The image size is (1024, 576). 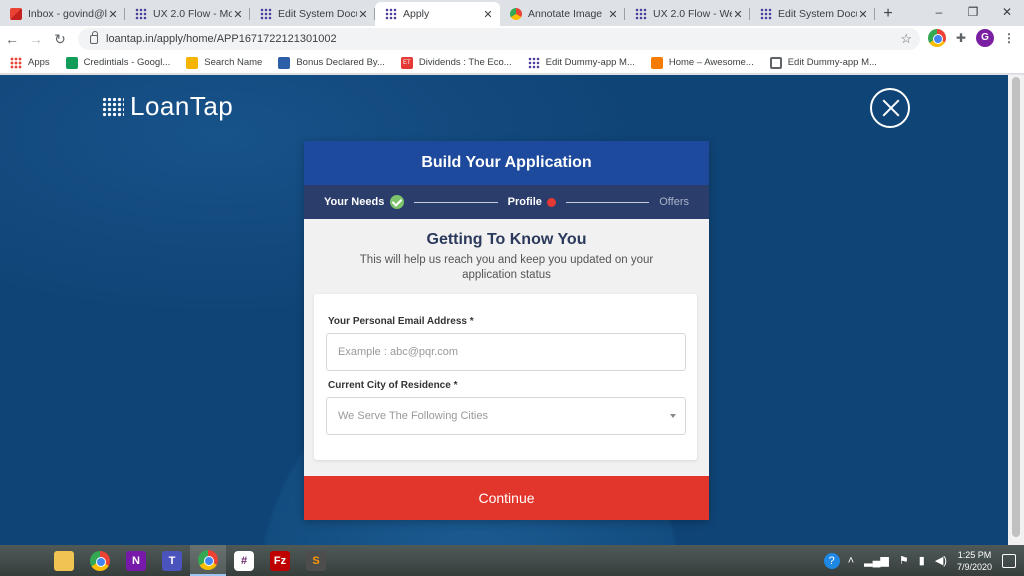 I want to click on onenote-icon: N, so click(x=136, y=560).